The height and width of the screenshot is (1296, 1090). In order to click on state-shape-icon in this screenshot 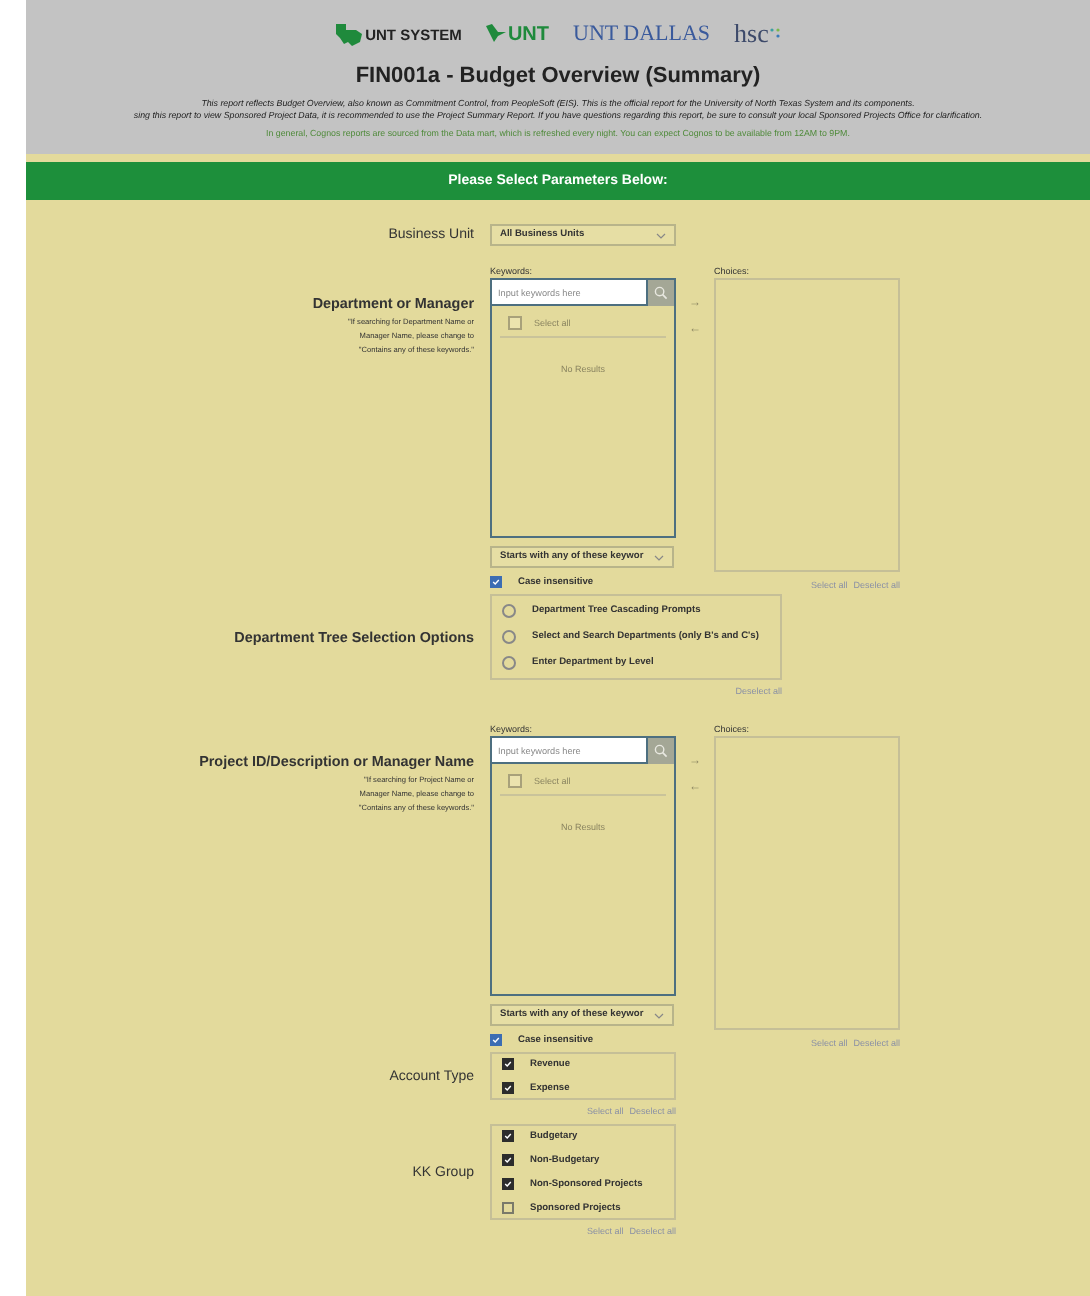, I will do `click(348, 34)`.